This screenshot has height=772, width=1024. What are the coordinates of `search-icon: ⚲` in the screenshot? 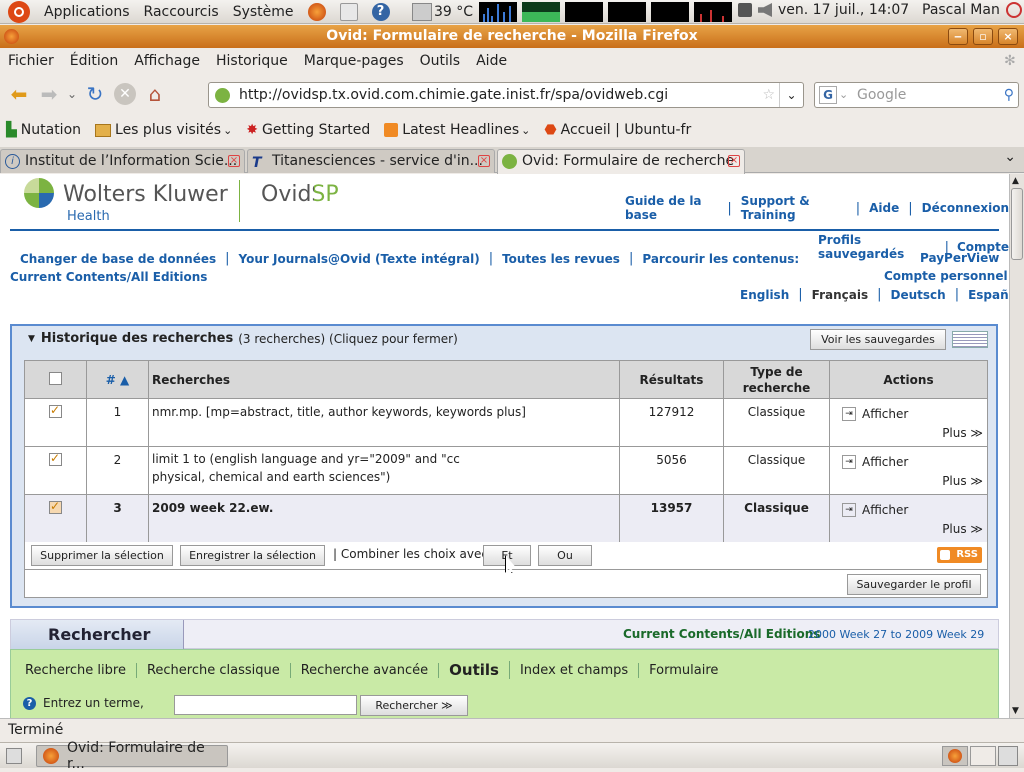 It's located at (1009, 95).